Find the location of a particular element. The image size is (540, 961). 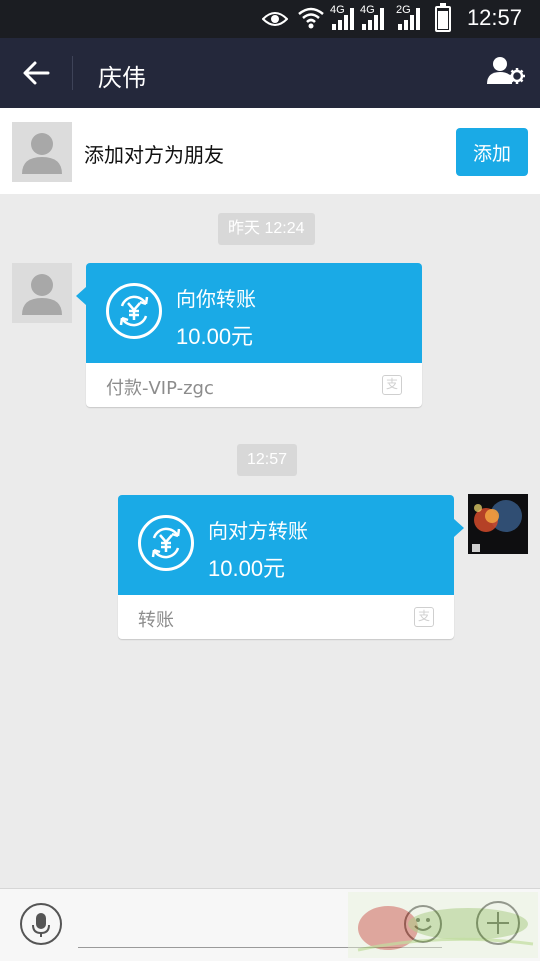

battery-icon is located at coordinates (443, 17).